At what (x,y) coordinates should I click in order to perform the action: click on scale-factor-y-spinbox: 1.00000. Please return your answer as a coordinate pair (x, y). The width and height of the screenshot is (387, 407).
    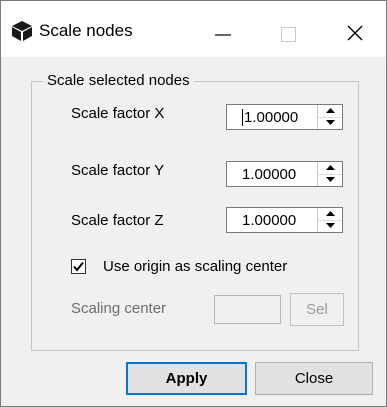
    Looking at the image, I should click on (284, 174).